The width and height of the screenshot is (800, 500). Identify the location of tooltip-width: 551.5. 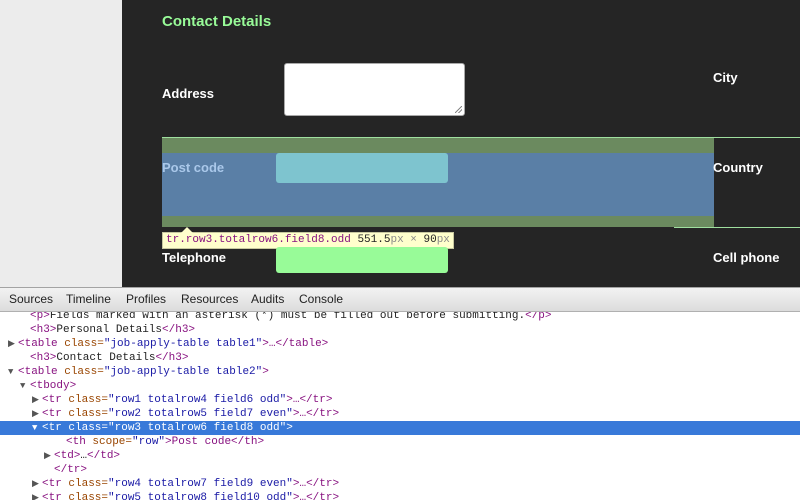
(374, 240).